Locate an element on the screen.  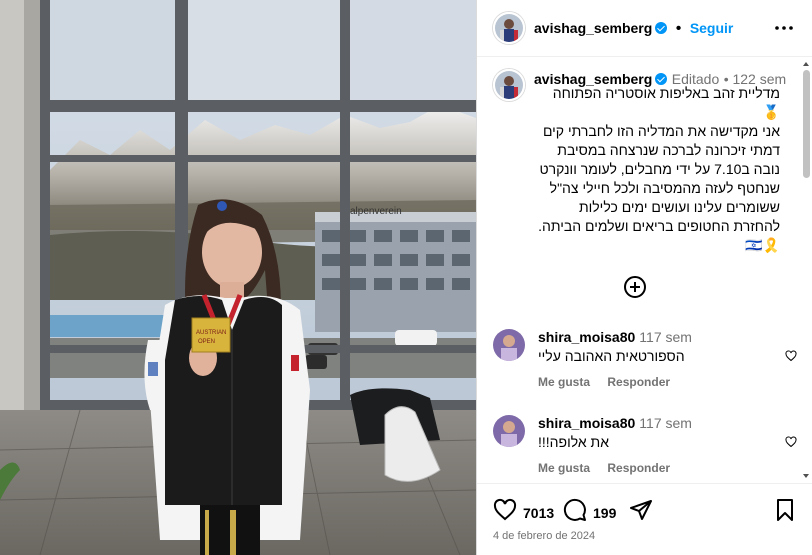
follow-button: Seguir is located at coordinates (712, 28).